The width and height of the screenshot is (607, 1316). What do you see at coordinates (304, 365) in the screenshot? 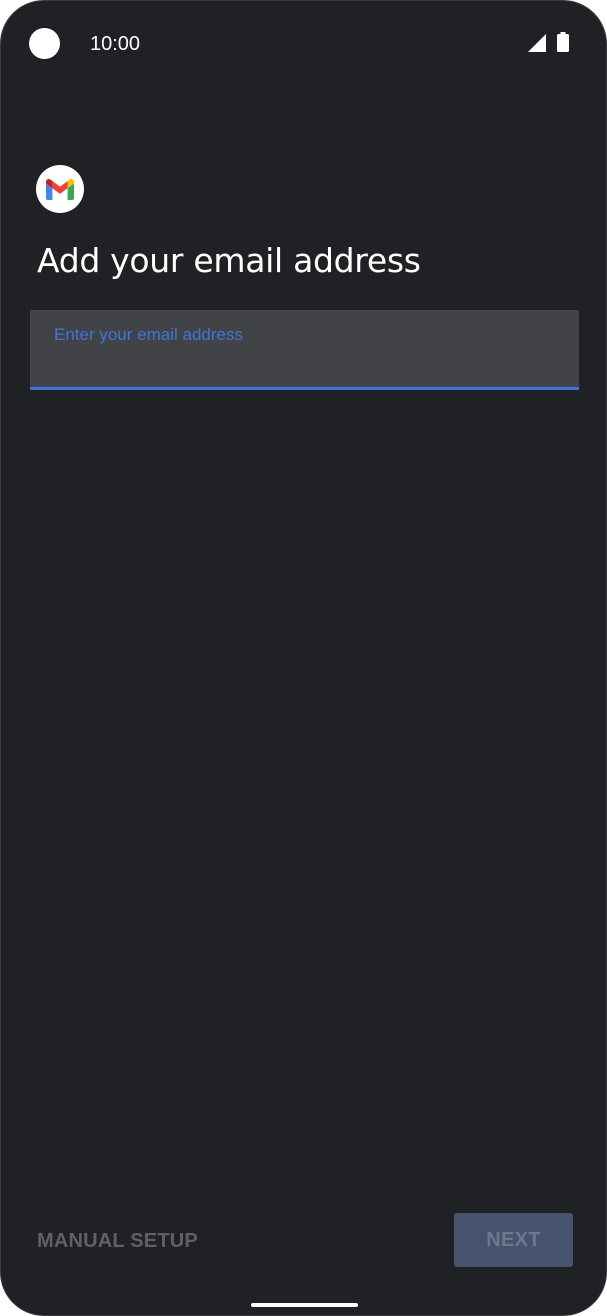
I see `email-input` at bounding box center [304, 365].